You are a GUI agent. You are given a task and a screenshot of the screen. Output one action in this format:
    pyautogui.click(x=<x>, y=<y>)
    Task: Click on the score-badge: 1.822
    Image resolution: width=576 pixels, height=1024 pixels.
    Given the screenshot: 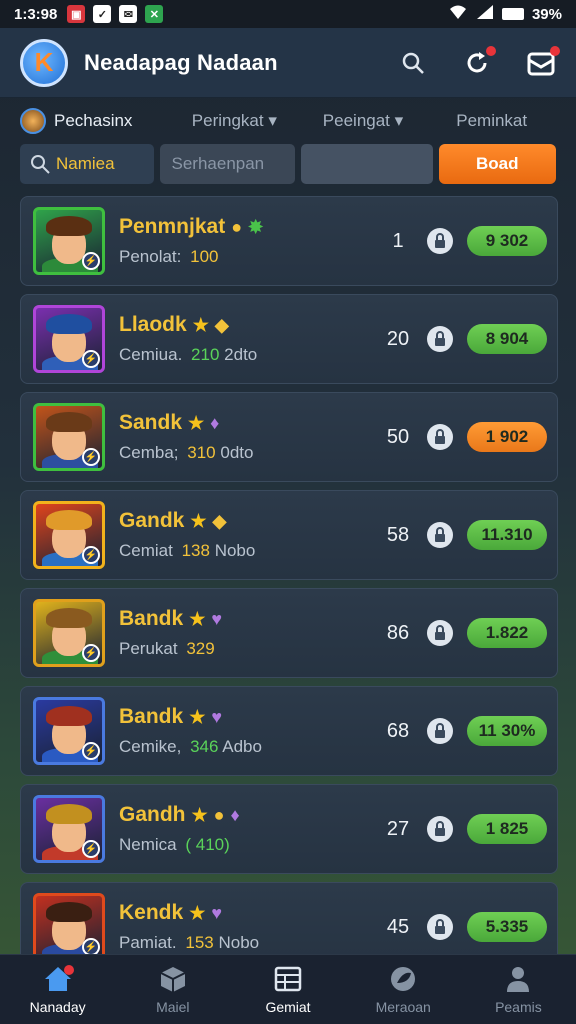 What is the action you would take?
    pyautogui.click(x=507, y=633)
    